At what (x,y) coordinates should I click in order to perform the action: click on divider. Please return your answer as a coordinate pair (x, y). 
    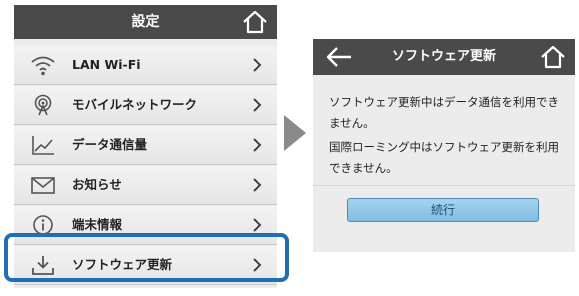
    Looking at the image, I should click on (444, 185).